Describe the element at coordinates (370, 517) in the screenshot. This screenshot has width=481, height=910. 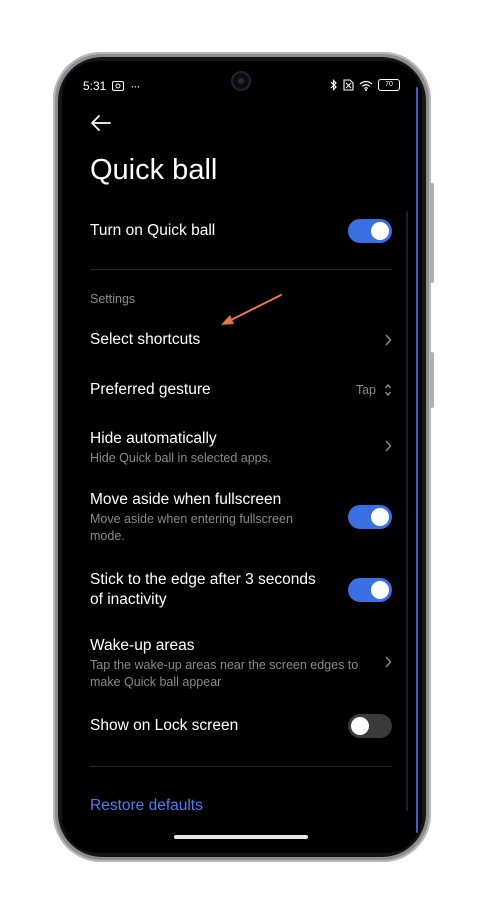
I see `move-aside-toggle` at that location.